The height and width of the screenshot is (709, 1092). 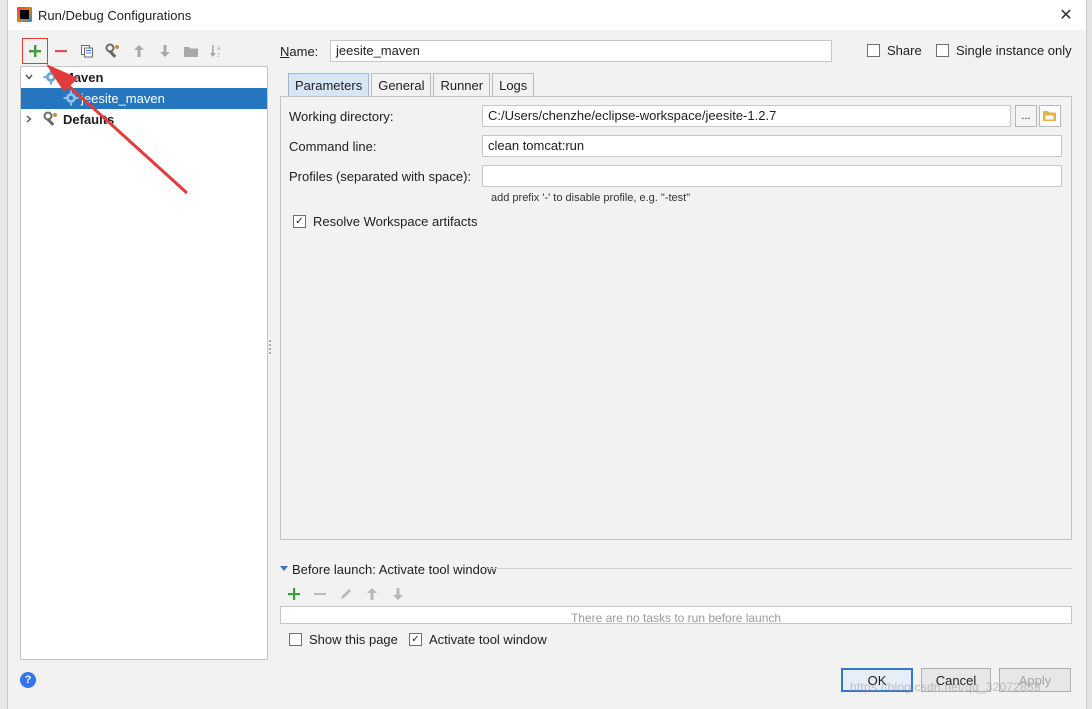 I want to click on folder-button, so click(x=191, y=51).